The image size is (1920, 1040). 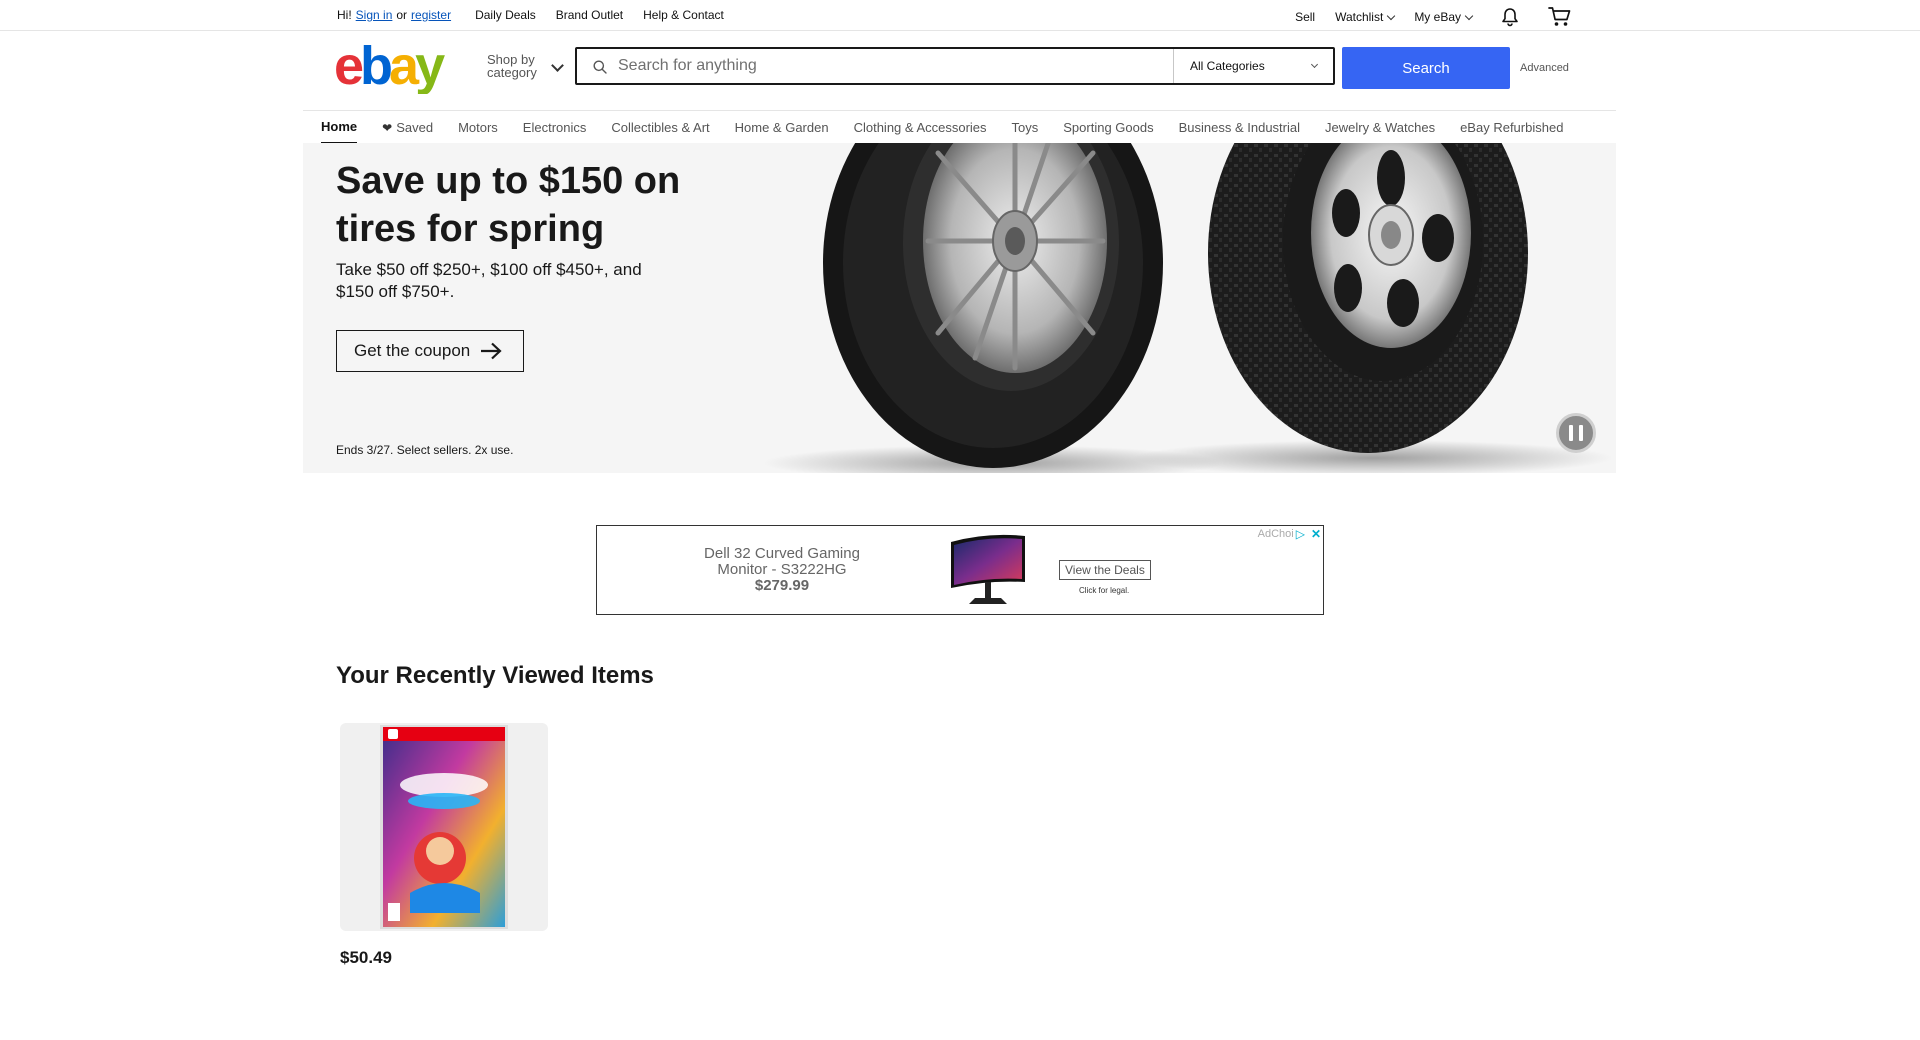 I want to click on view-deals-button: View the Deals, so click(x=1105, y=570).